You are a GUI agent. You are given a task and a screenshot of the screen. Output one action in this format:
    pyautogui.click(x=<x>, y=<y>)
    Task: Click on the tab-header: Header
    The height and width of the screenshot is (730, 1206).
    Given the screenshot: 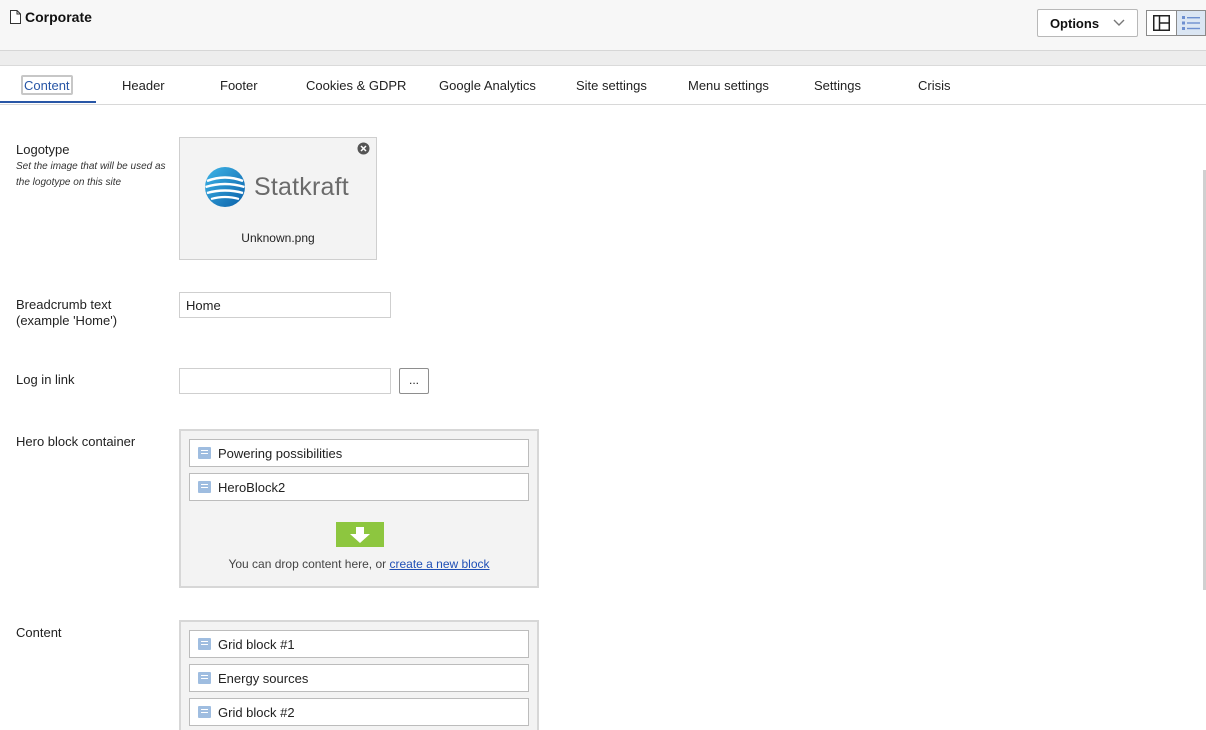 What is the action you would take?
    pyautogui.click(x=143, y=87)
    